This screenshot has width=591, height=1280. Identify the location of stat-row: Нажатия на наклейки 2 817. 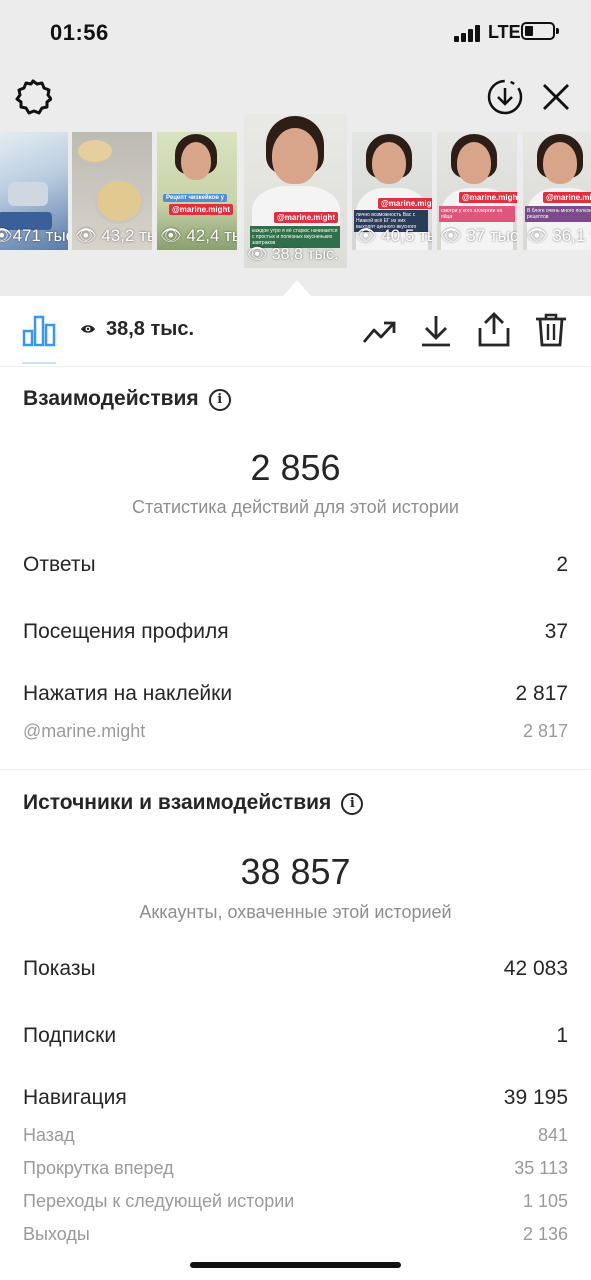
(295, 694).